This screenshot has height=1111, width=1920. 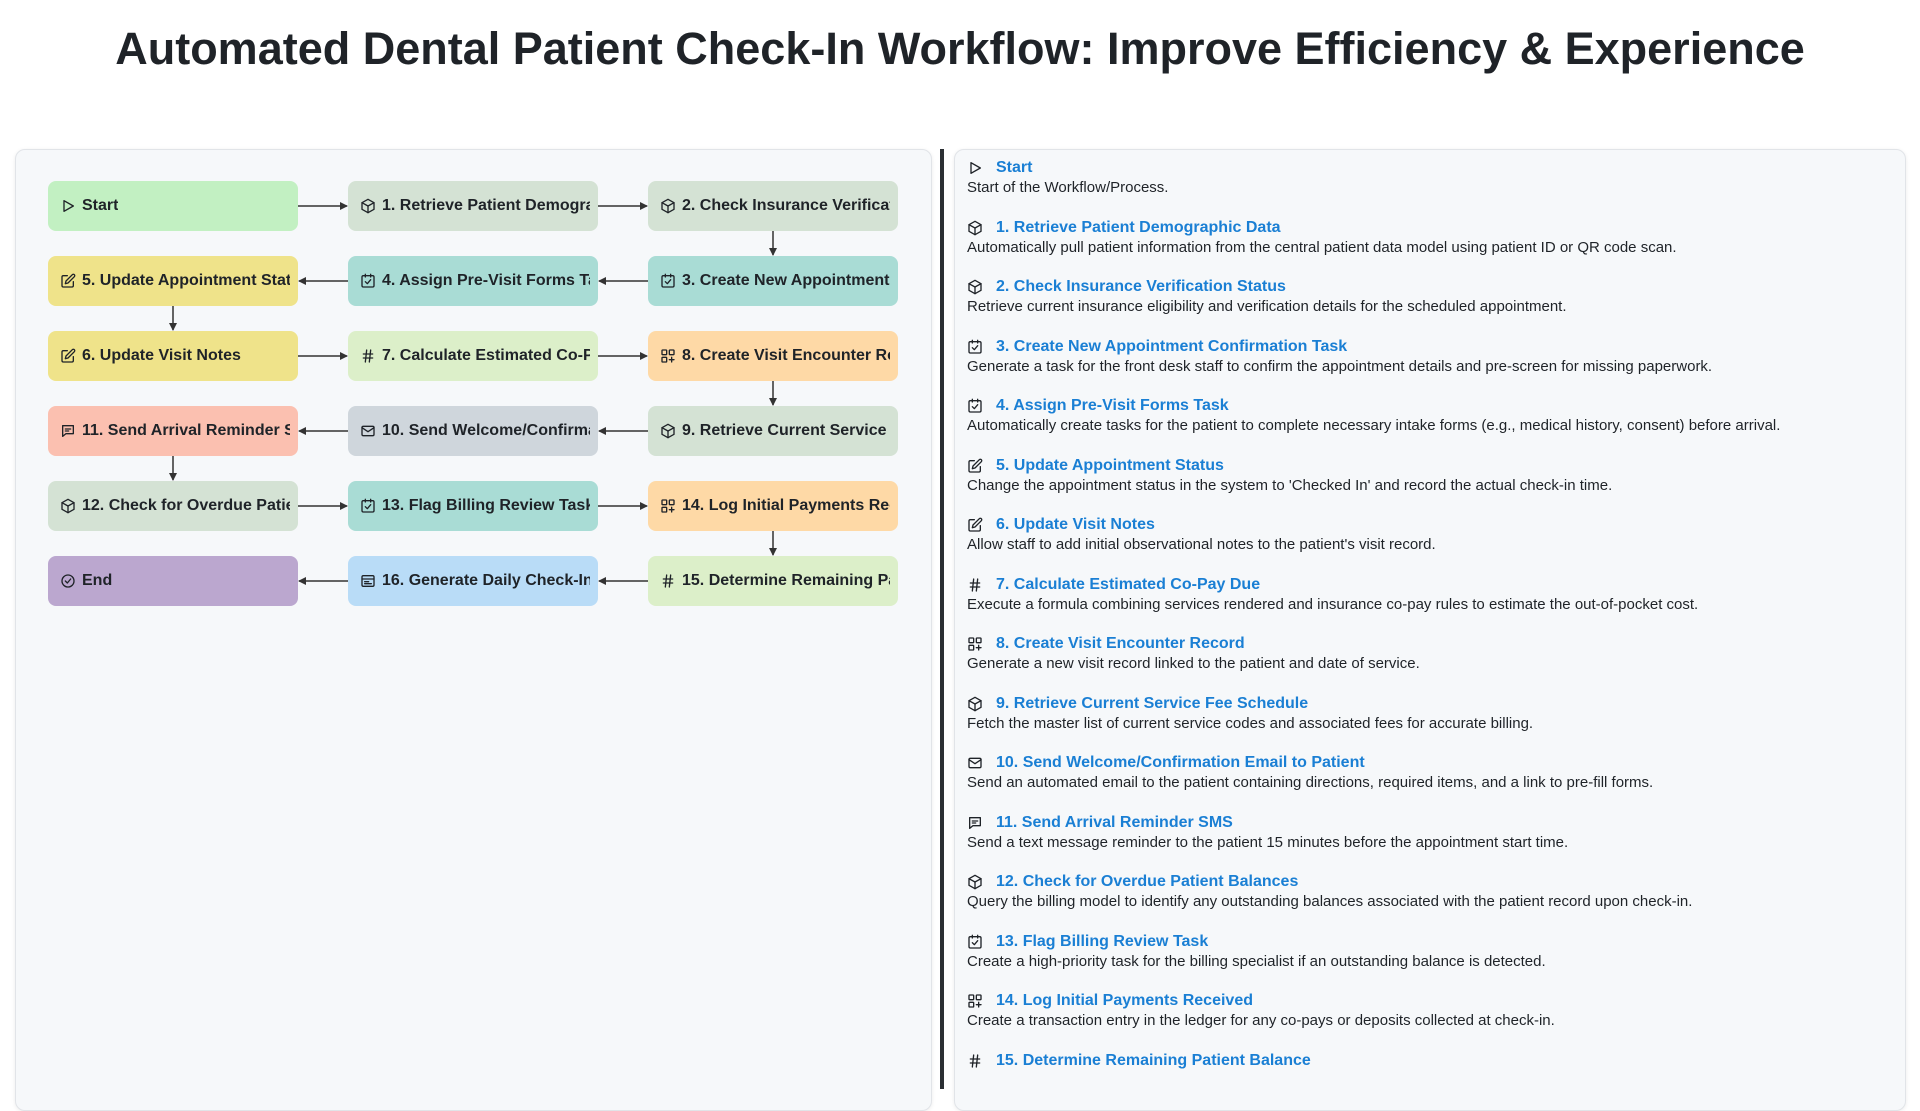 I want to click on flow-node-s14: 14. Log Initial Payments Received, so click(x=773, y=506).